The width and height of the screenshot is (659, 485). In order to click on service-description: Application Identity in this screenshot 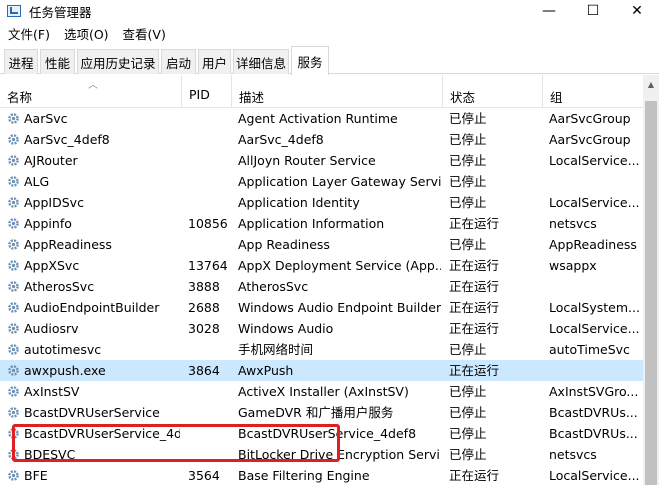, I will do `click(299, 202)`.